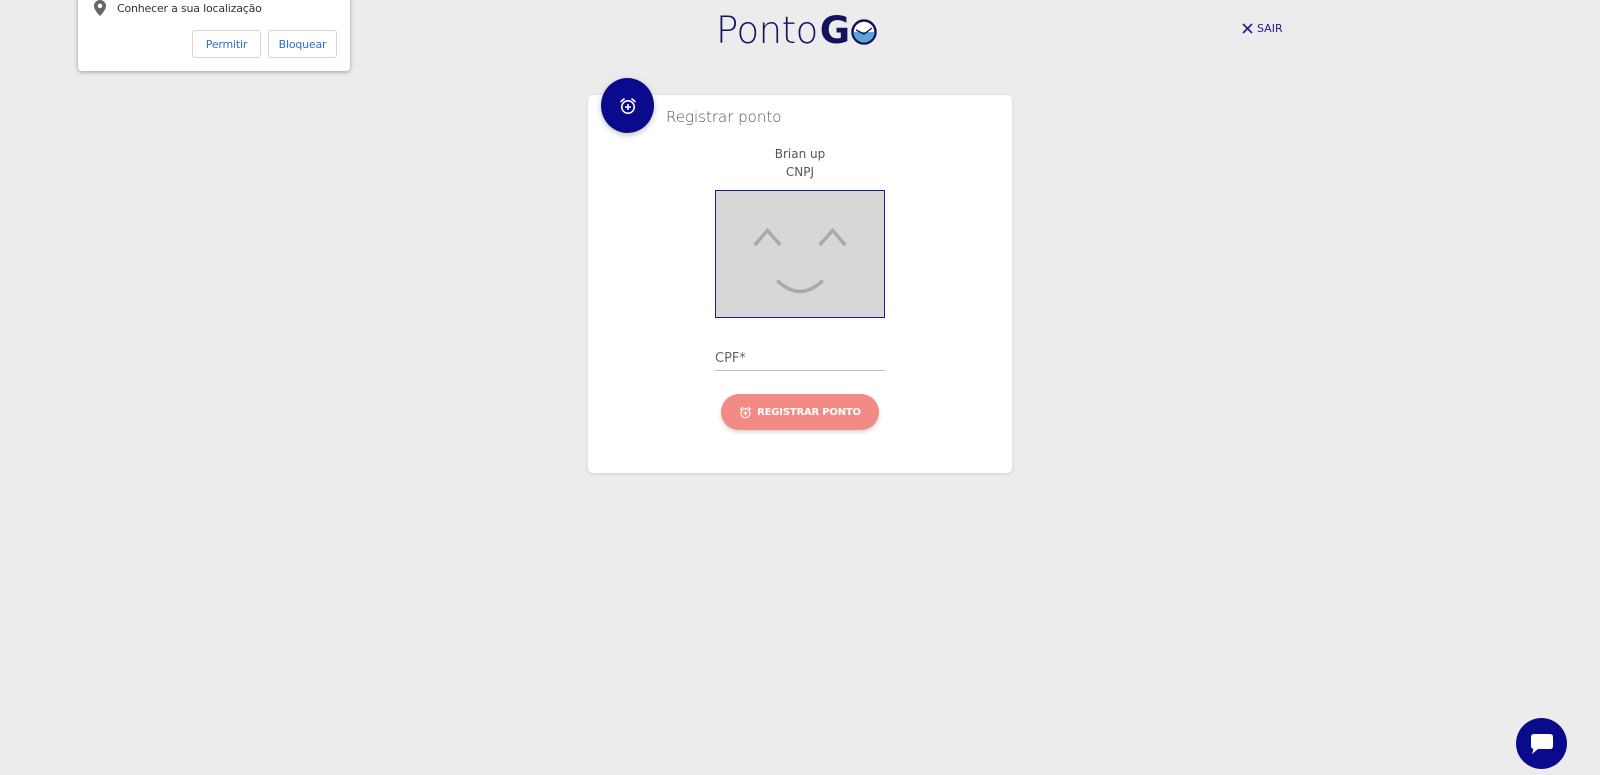  I want to click on register-label: REGISTRAR PONTO, so click(809, 412).